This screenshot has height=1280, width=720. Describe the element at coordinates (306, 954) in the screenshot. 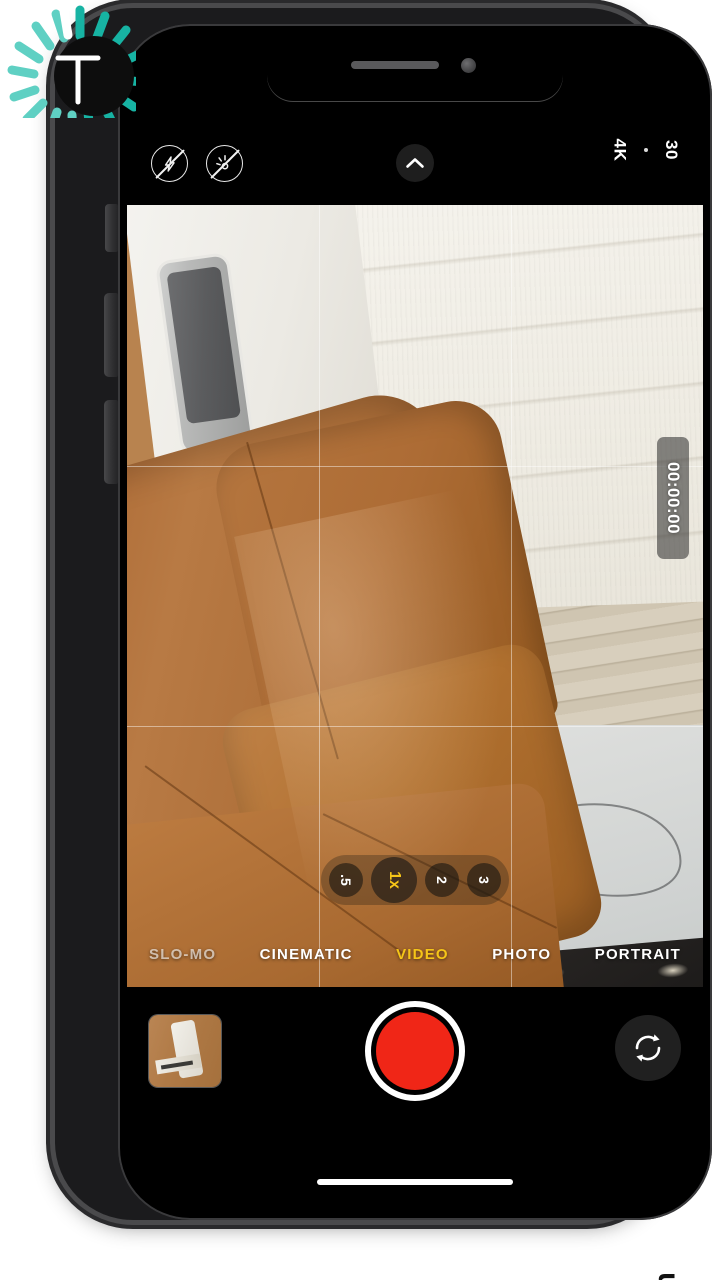

I see `mode-tab-cinematic: CINEMATIC` at that location.